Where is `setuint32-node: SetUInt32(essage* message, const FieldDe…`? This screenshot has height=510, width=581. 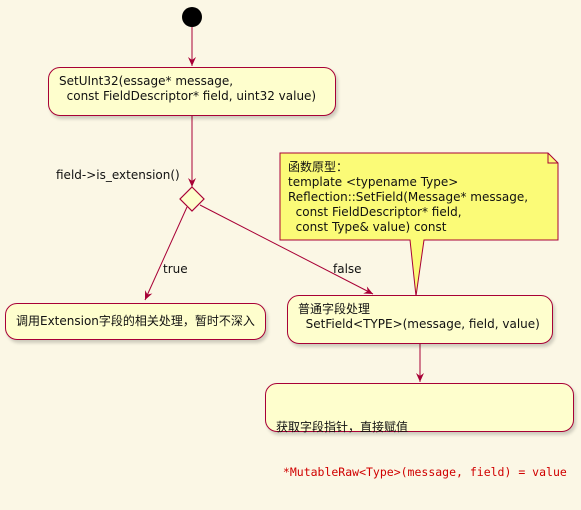
setuint32-node: SetUInt32(essage* message, const FieldDe… is located at coordinates (192, 91).